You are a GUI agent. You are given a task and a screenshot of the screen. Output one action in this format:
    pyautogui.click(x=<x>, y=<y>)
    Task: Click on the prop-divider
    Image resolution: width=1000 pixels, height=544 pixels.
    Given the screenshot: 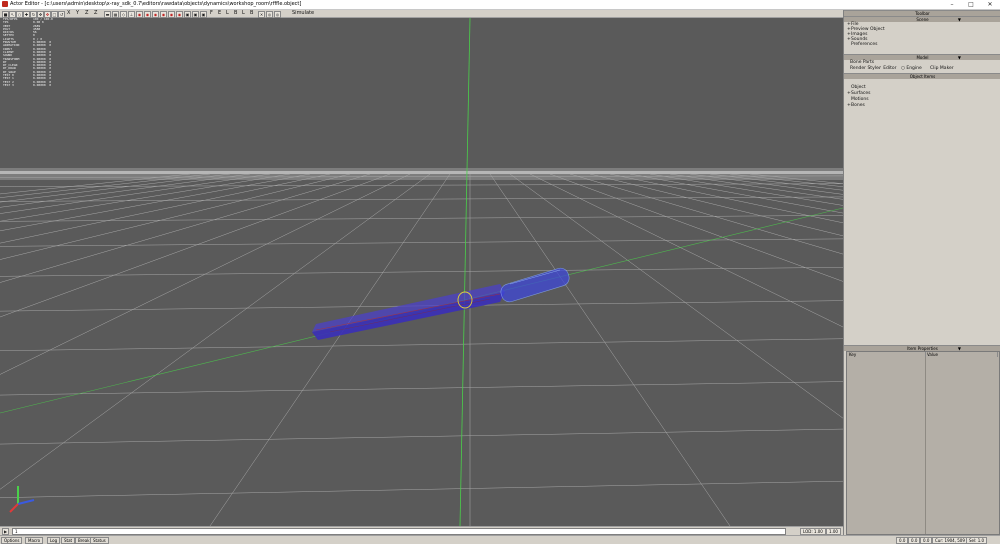 What is the action you would take?
    pyautogui.click(x=925, y=445)
    